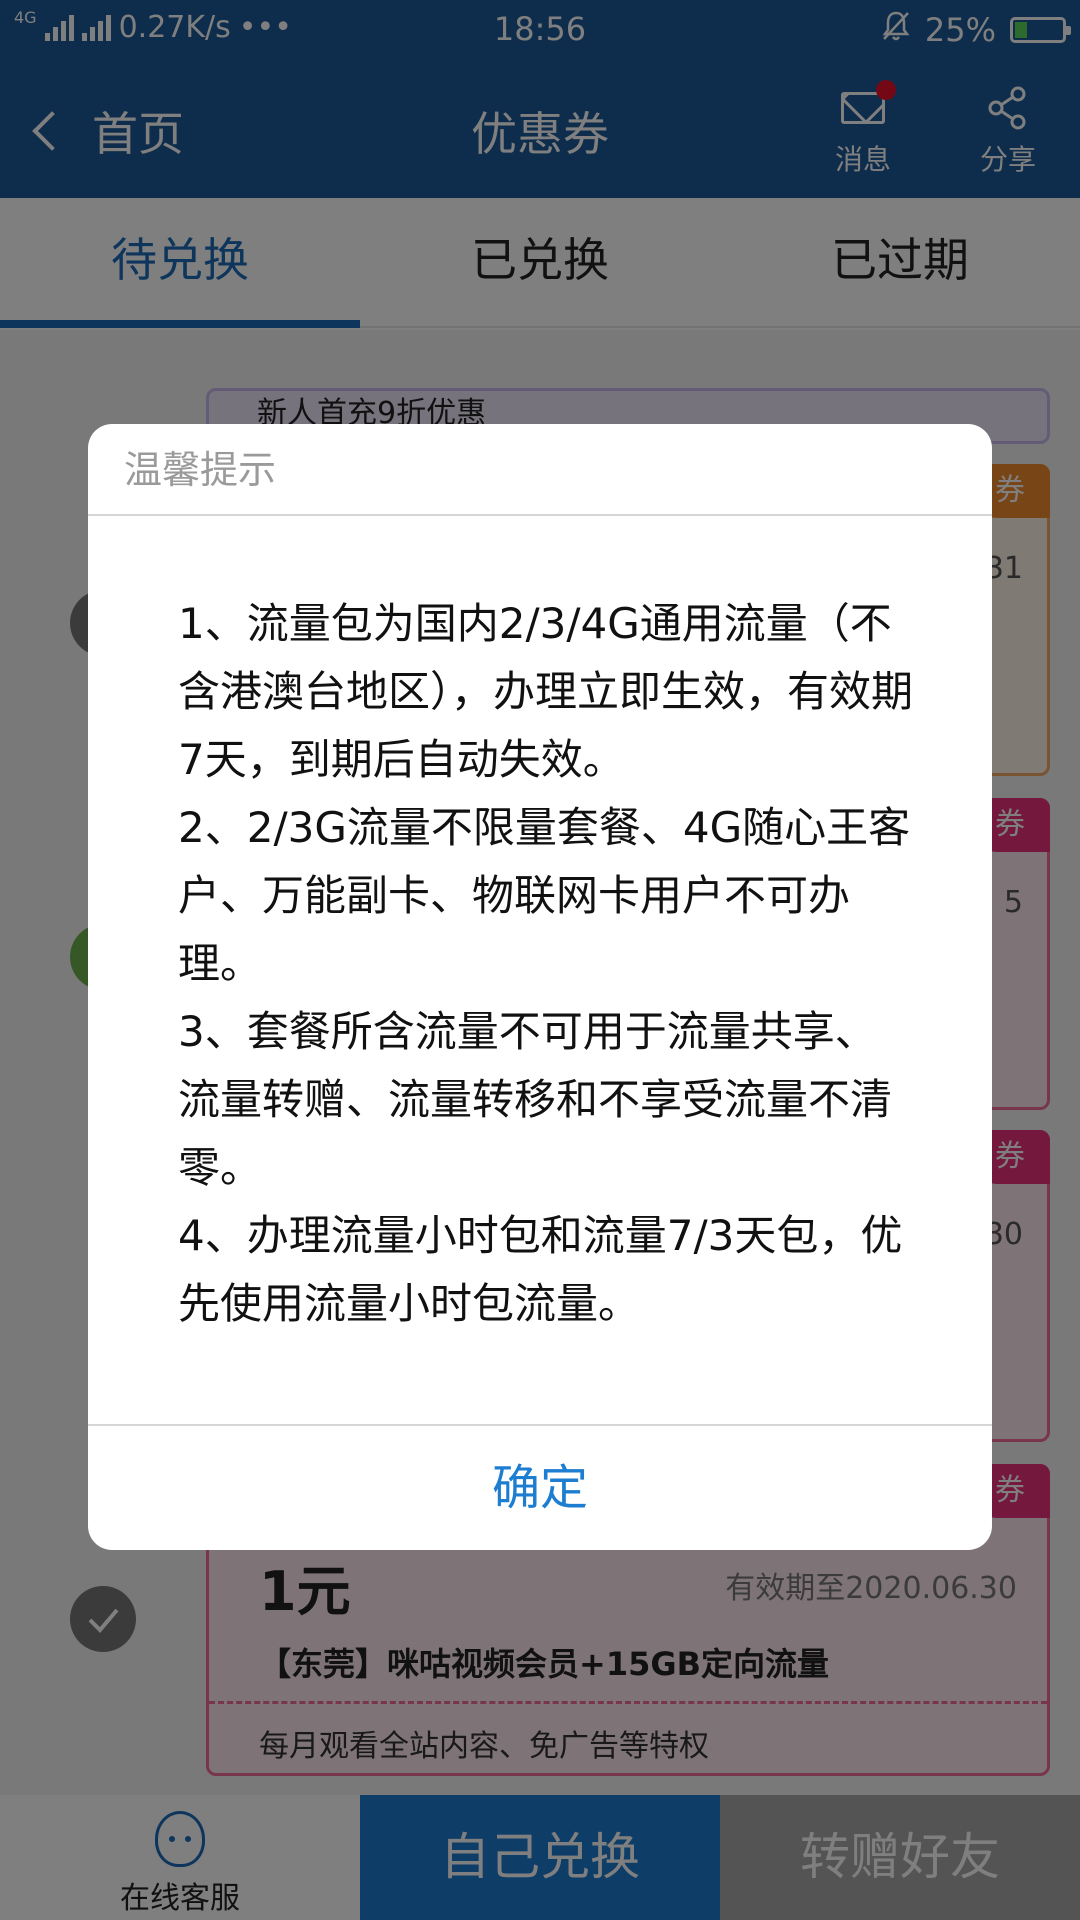 This screenshot has height=1920, width=1080. What do you see at coordinates (540, 470) in the screenshot?
I see `dialog-title: 温馨提示` at bounding box center [540, 470].